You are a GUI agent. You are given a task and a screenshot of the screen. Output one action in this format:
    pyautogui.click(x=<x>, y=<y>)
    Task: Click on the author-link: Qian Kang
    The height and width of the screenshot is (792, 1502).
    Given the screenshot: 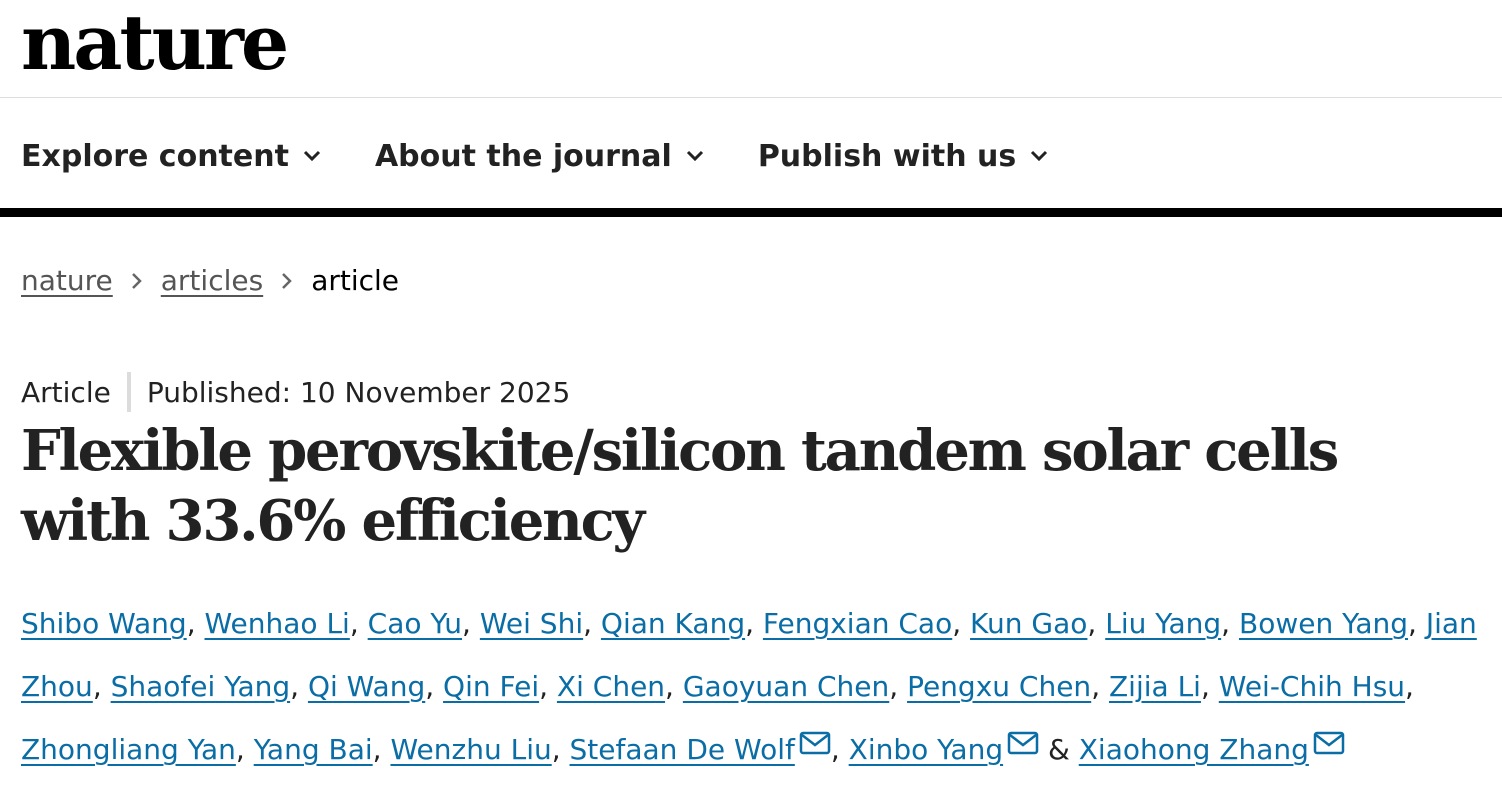 What is the action you would take?
    pyautogui.click(x=673, y=623)
    